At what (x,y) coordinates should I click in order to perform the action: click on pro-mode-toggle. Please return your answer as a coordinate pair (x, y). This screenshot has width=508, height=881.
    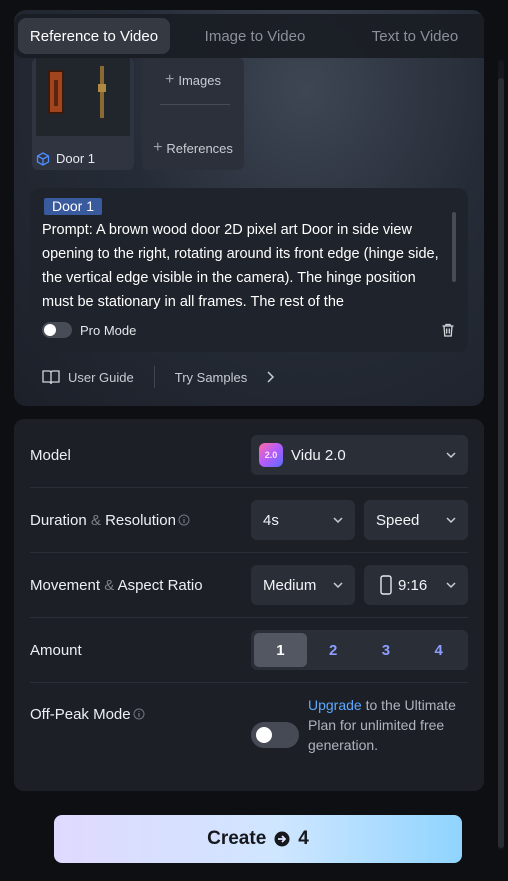
    Looking at the image, I should click on (57, 330).